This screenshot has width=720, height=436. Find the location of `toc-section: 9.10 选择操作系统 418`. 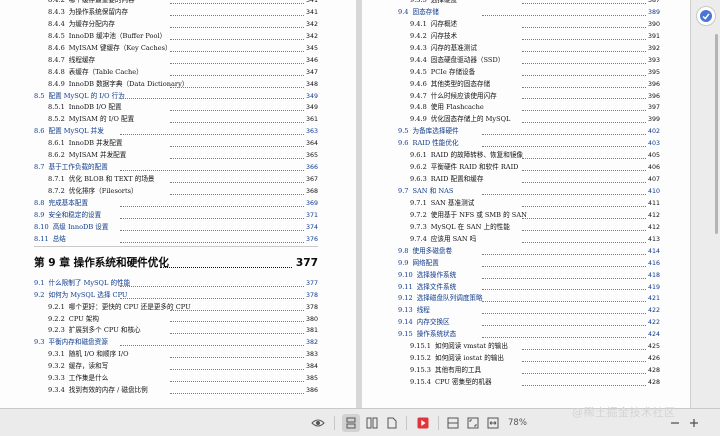

toc-section: 9.10 选择操作系统 418 is located at coordinates (526, 276).